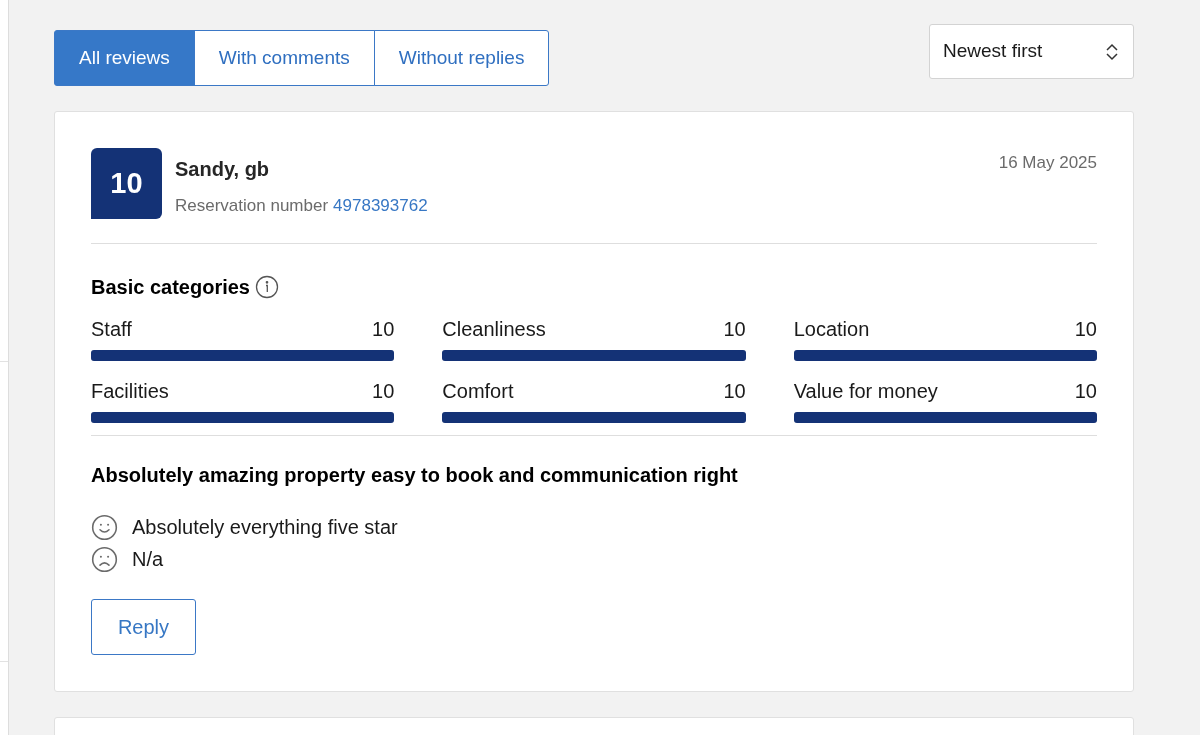 Image resolution: width=1200 pixels, height=735 pixels. I want to click on reservation-link: 4978393762, so click(380, 206).